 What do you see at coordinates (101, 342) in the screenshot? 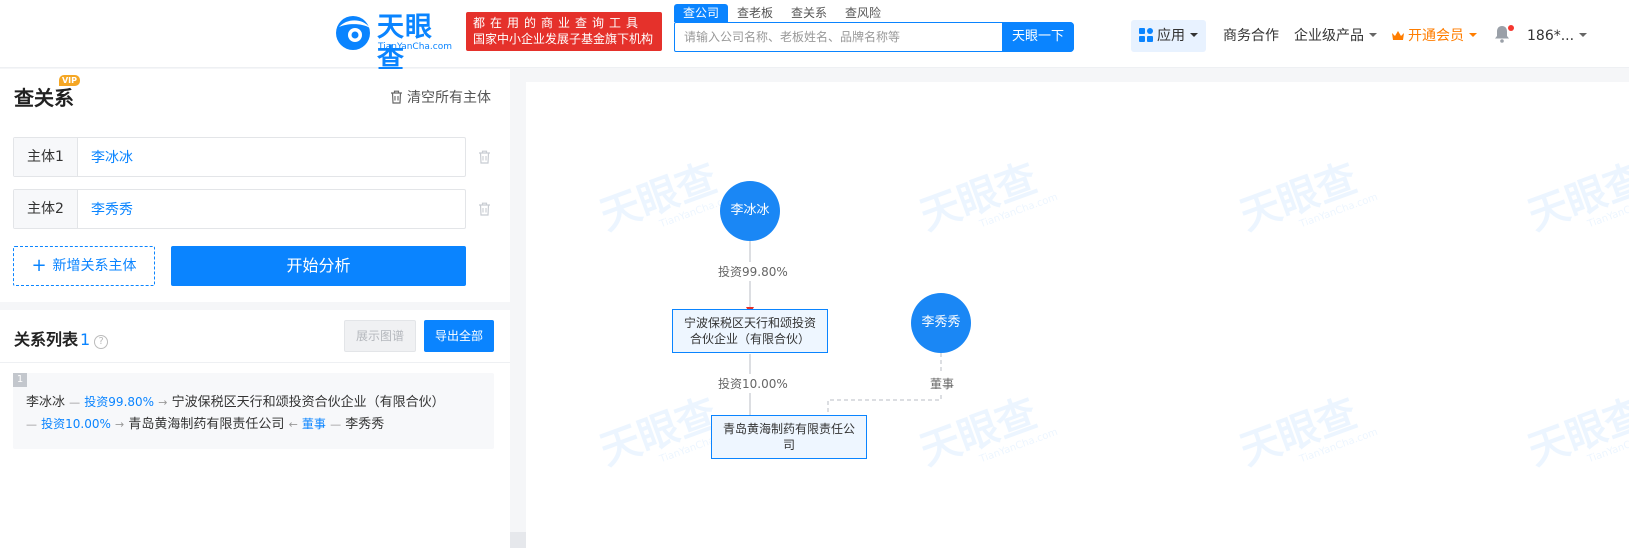
I see `help-icon: ?` at bounding box center [101, 342].